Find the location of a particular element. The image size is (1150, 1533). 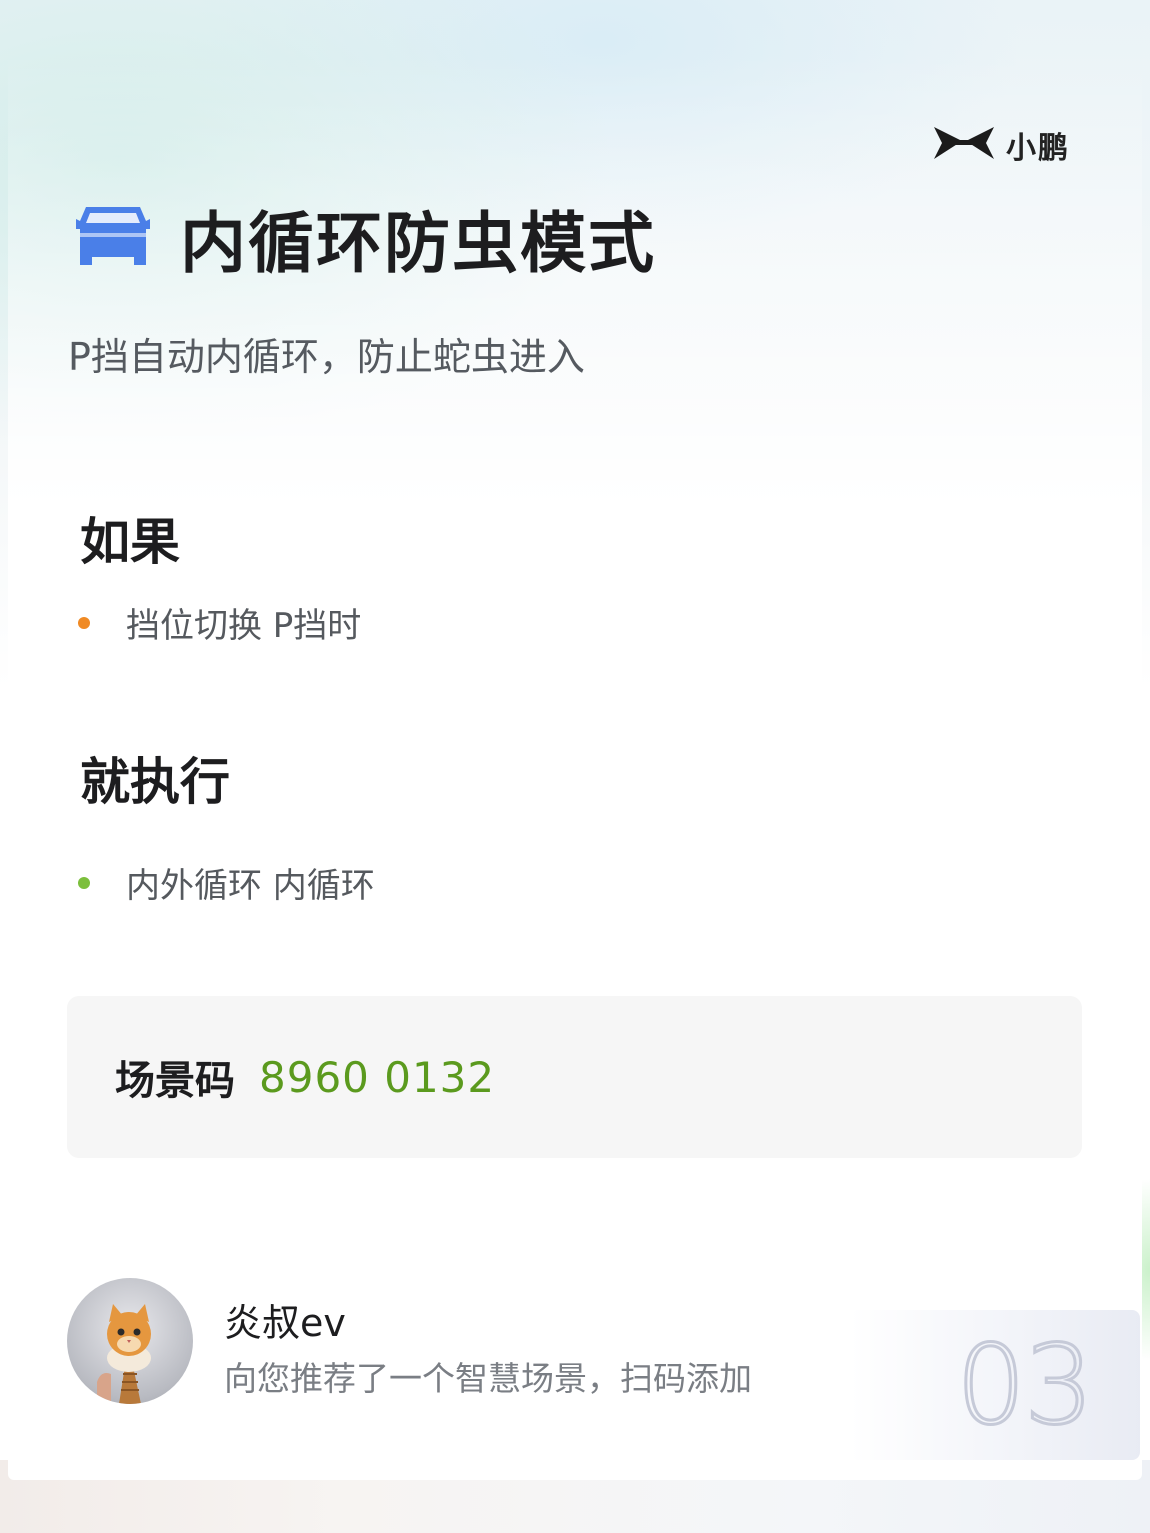

scene-code-box: 场景码 8960 0132 is located at coordinates (574, 1077).